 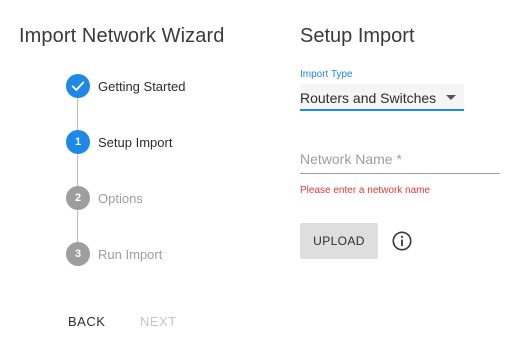 I want to click on step-number: 3, so click(x=78, y=253).